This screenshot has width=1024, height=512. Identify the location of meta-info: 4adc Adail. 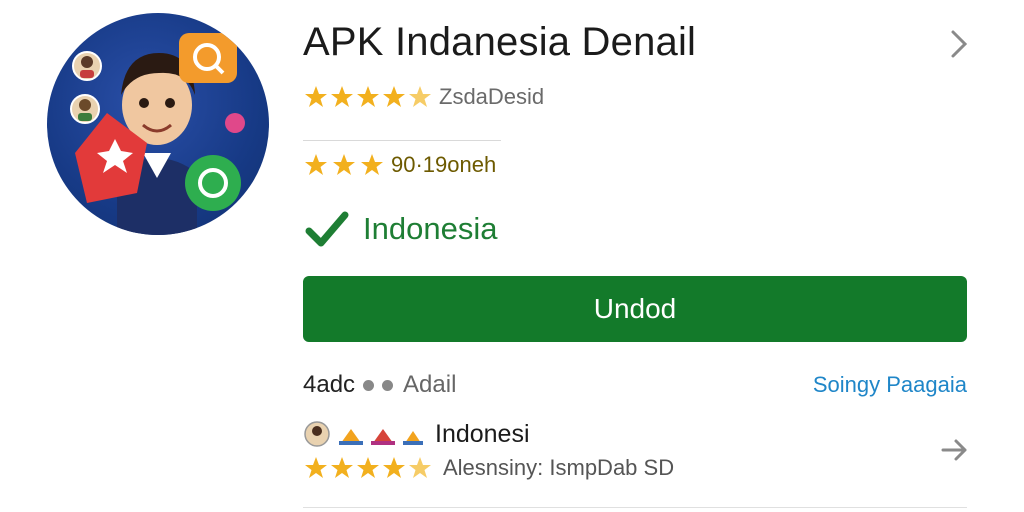
(379, 385).